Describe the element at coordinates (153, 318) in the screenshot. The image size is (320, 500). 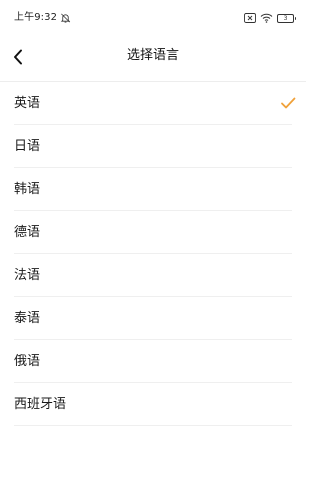
I see `language-item-thai: 泰语` at that location.